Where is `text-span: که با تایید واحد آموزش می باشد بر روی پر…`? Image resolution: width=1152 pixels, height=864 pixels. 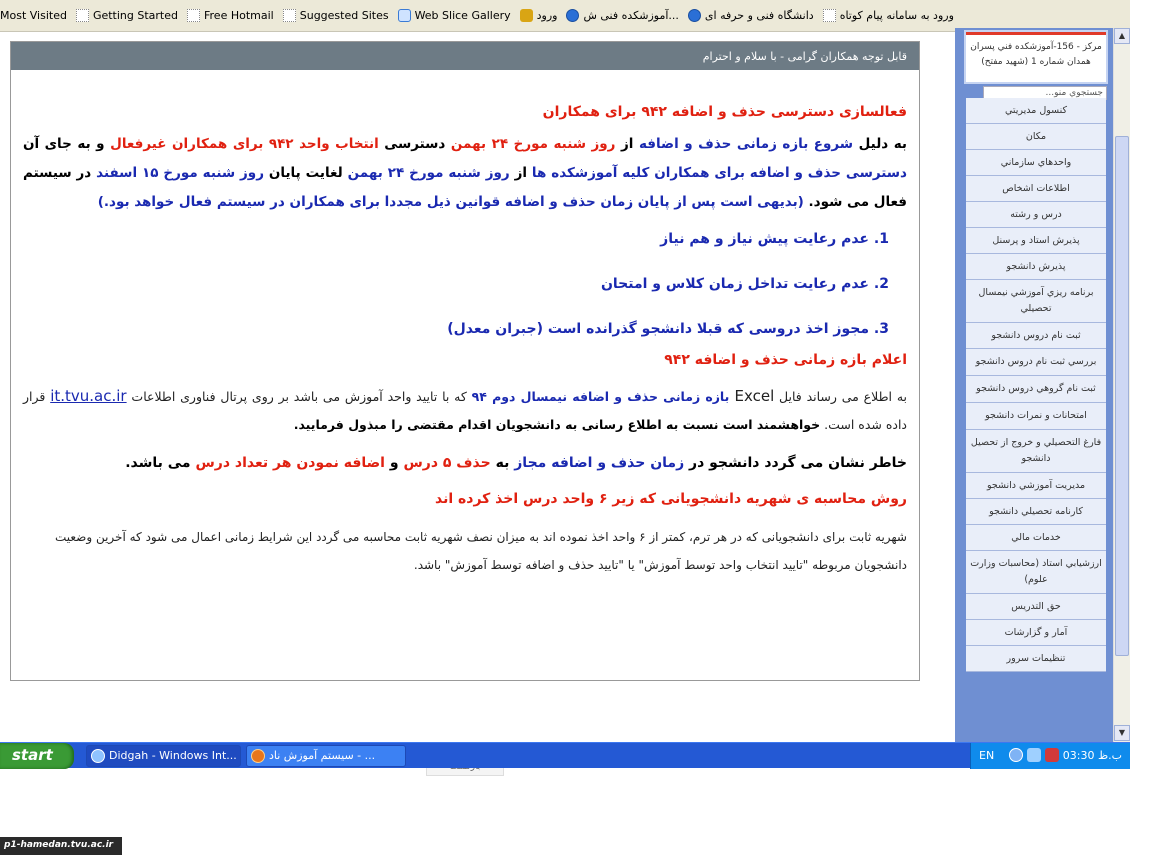
text-span: که با تایید واحد آموزش می باشد بر روی پر… is located at coordinates (299, 396).